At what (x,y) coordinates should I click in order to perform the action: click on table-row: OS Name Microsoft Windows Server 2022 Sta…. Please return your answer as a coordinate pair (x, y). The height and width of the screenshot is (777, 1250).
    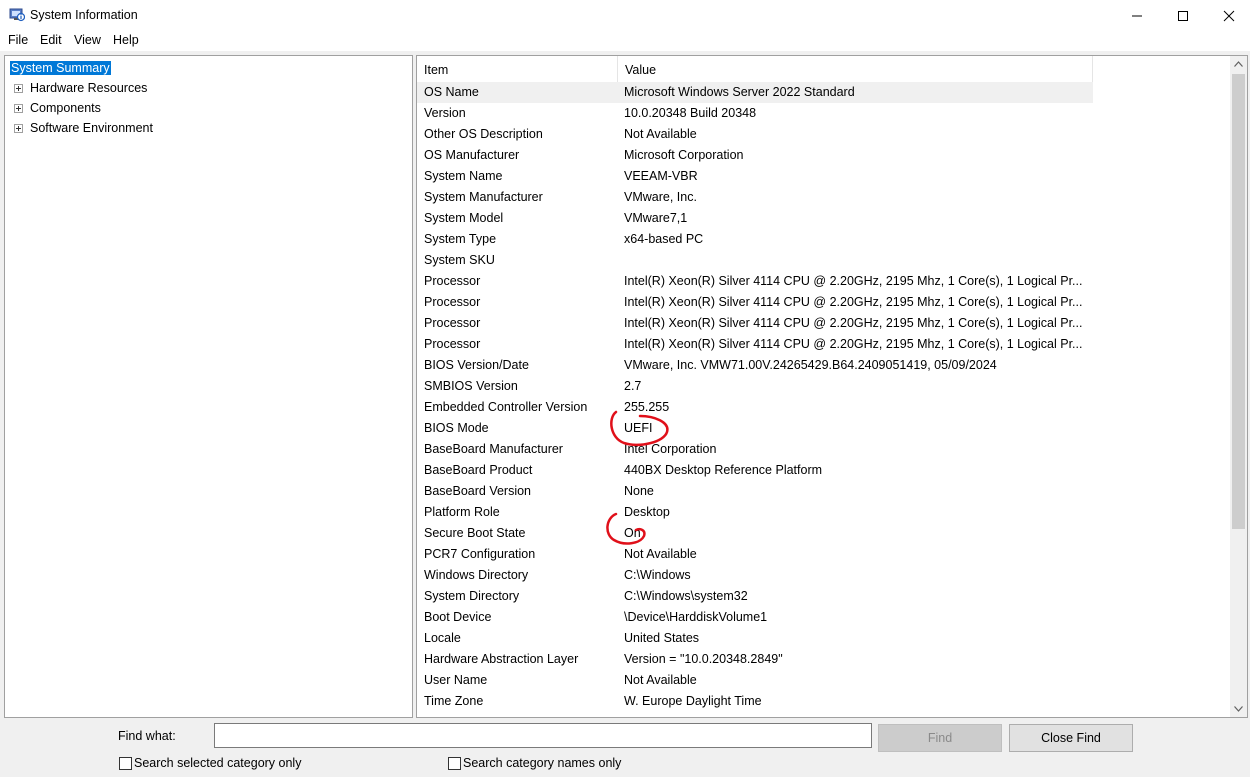
    Looking at the image, I should click on (755, 92).